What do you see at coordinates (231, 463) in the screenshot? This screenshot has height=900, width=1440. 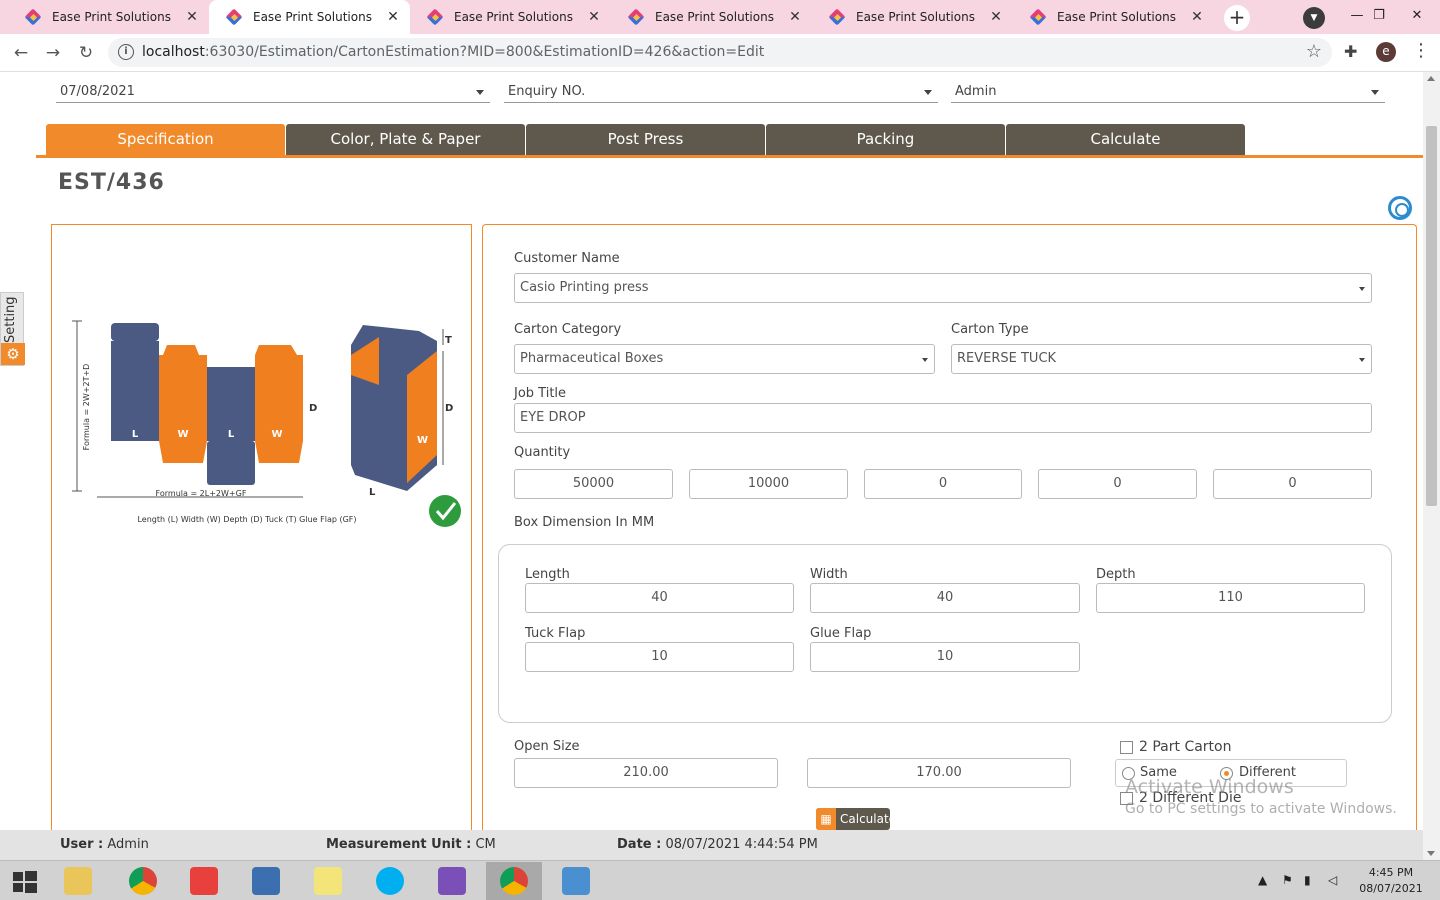 I see `bottom-flap-shape` at bounding box center [231, 463].